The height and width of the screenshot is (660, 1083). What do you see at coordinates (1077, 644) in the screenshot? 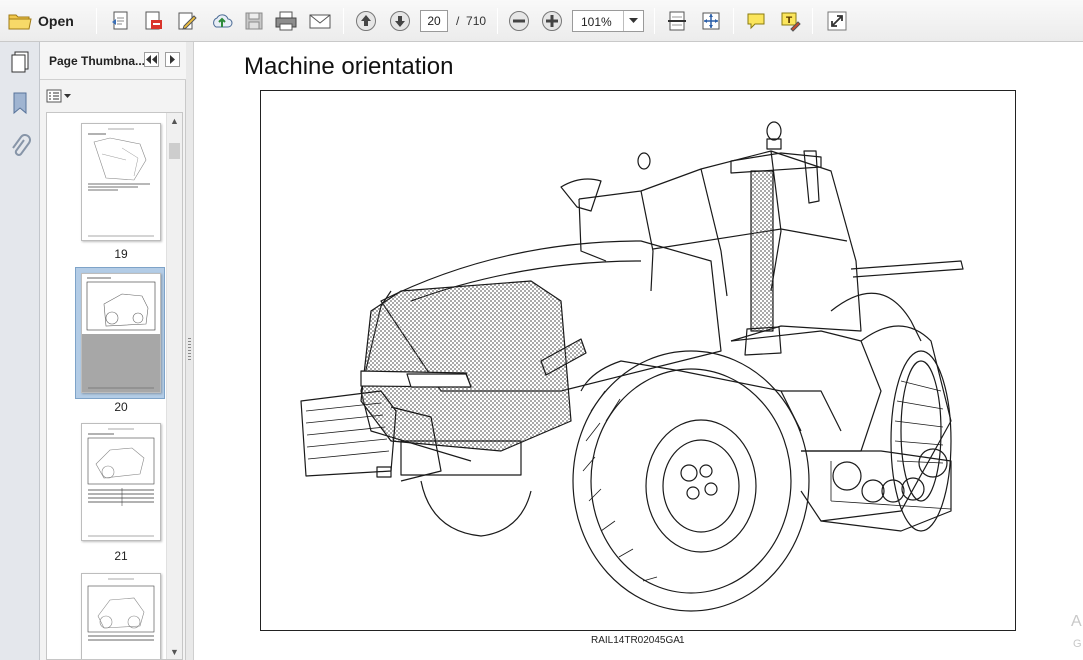
I see `edge-text: G` at bounding box center [1077, 644].